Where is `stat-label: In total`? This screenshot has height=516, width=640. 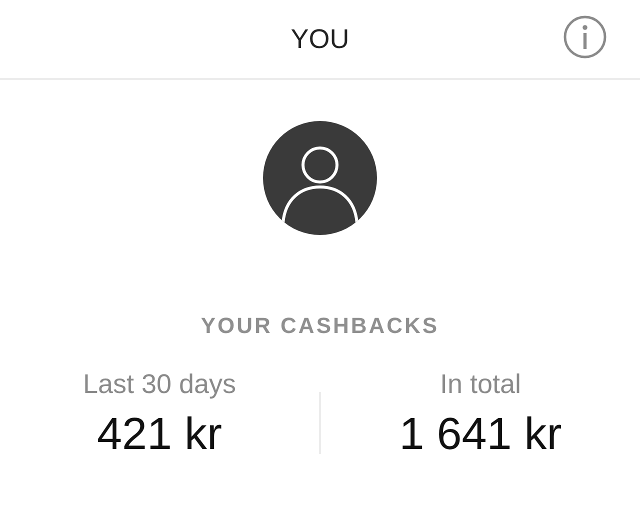 stat-label: In total is located at coordinates (481, 384).